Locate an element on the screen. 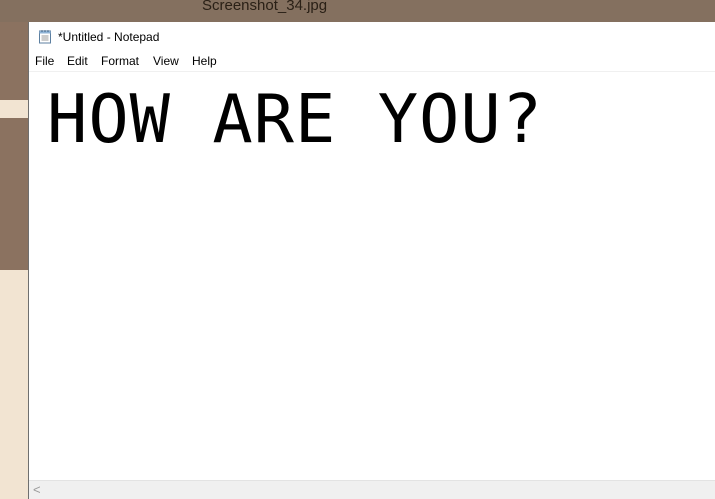  editor-content: HOW ARE YOU? is located at coordinates (295, 119).